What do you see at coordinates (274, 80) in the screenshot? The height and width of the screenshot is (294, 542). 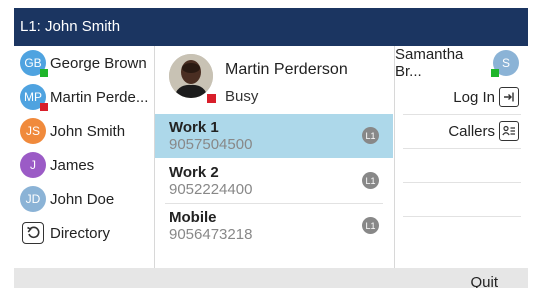 I see `contact-header: Martin Perderson Busy` at bounding box center [274, 80].